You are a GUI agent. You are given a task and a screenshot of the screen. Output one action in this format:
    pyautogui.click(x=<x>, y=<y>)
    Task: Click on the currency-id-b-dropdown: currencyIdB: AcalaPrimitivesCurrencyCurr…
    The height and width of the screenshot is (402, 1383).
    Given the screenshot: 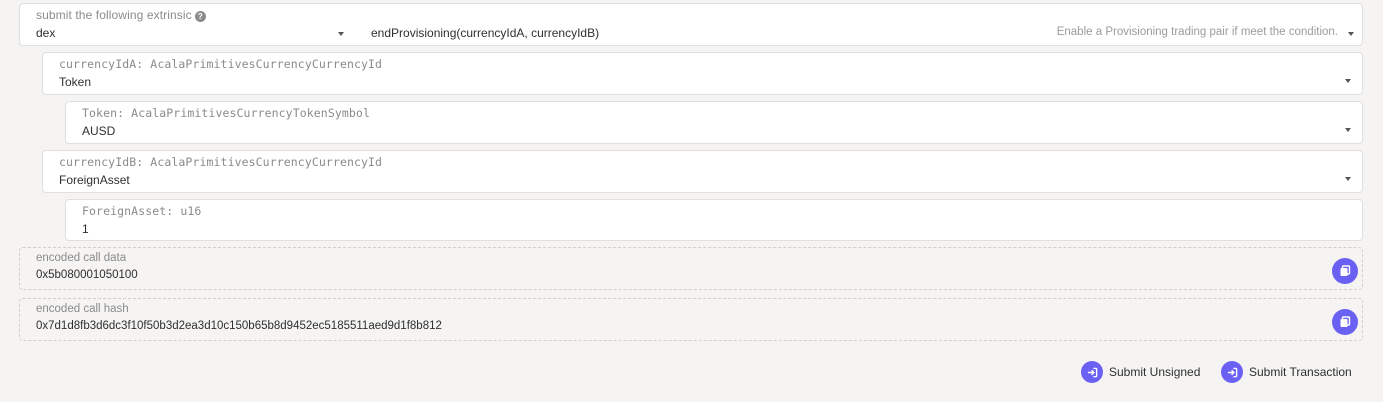 What is the action you would take?
    pyautogui.click(x=702, y=171)
    